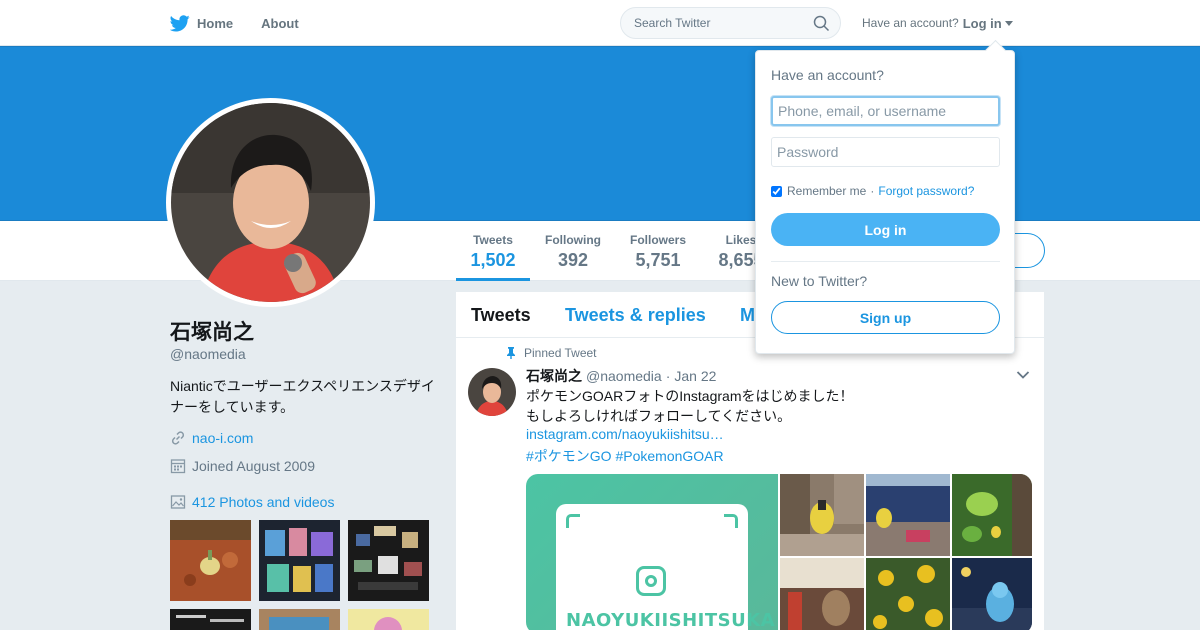 The height and width of the screenshot is (630, 1200). Describe the element at coordinates (1008, 23) in the screenshot. I see `caret-down-icon` at that location.